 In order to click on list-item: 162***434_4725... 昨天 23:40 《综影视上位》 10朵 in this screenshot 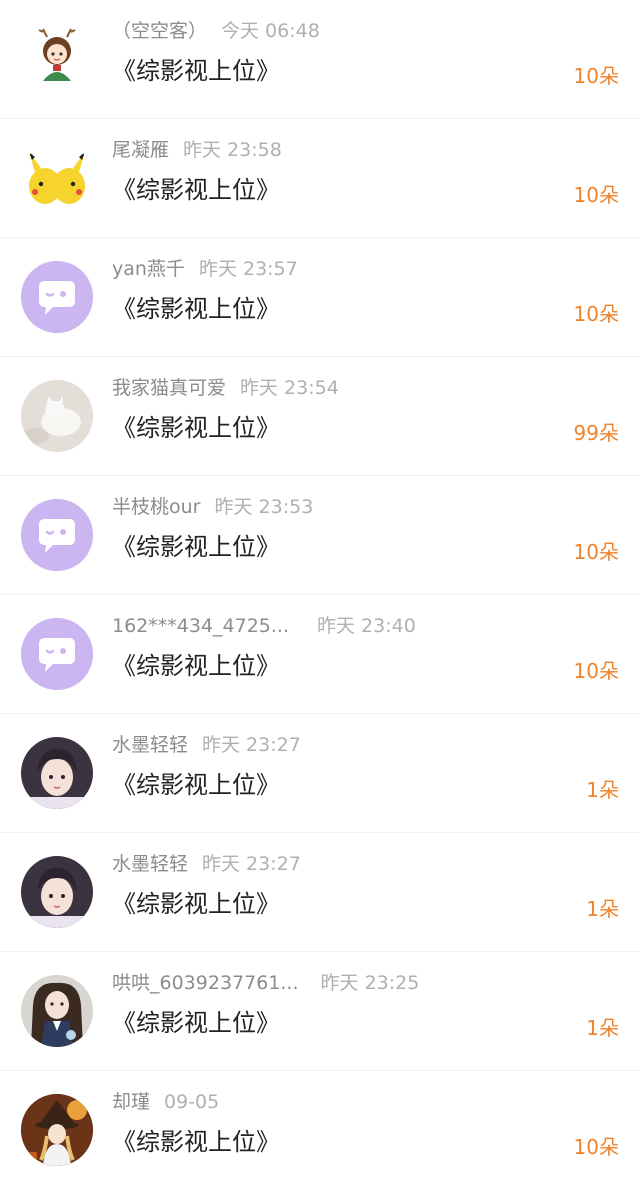, I will do `click(320, 654)`.